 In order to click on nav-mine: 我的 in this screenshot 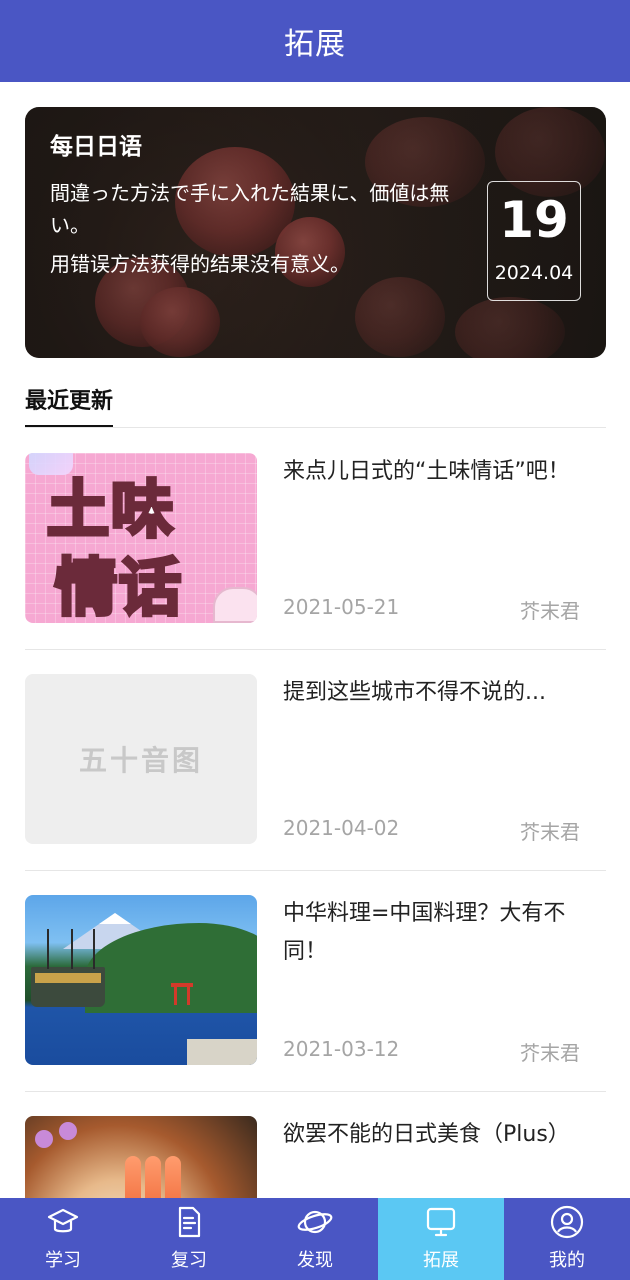, I will do `click(567, 1239)`.